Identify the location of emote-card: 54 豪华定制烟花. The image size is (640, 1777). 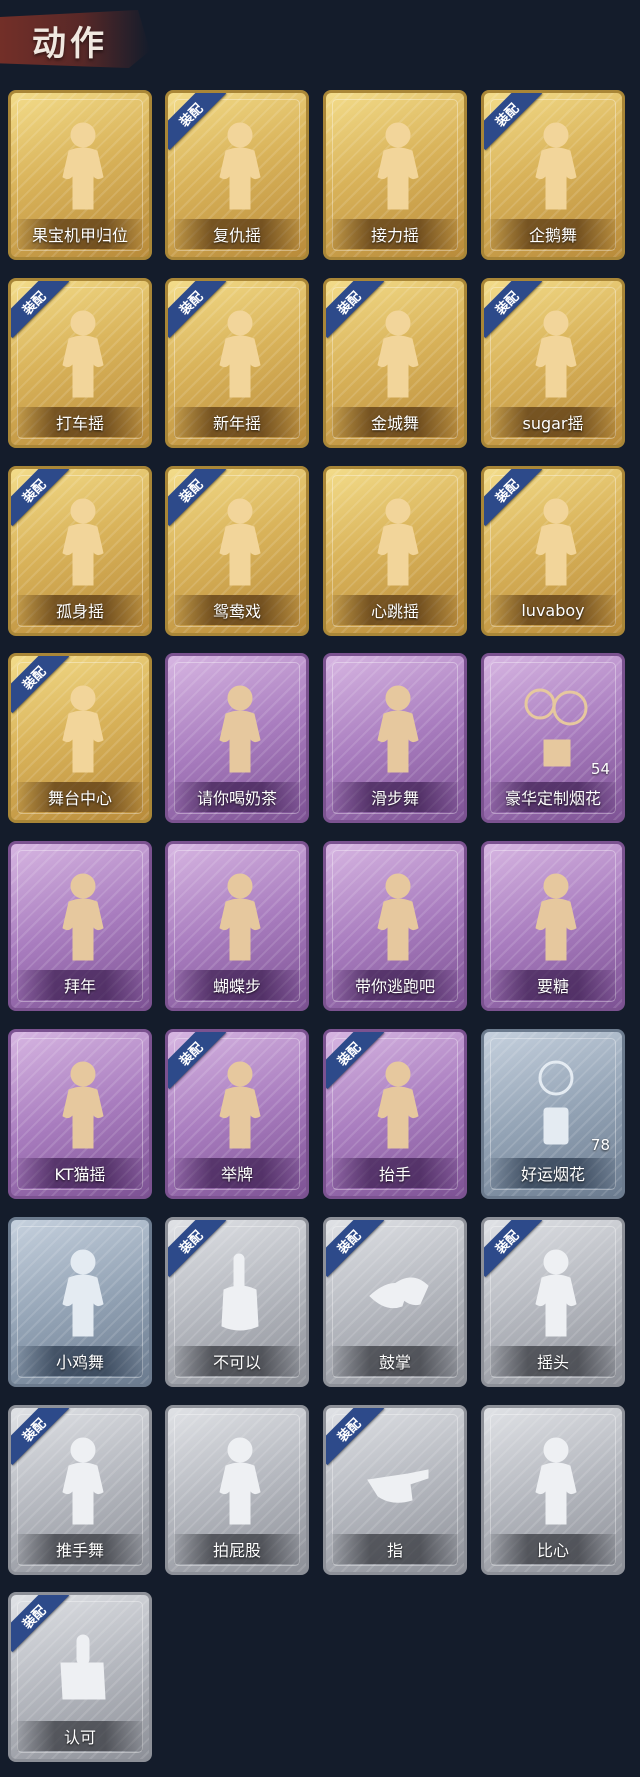
(553, 738).